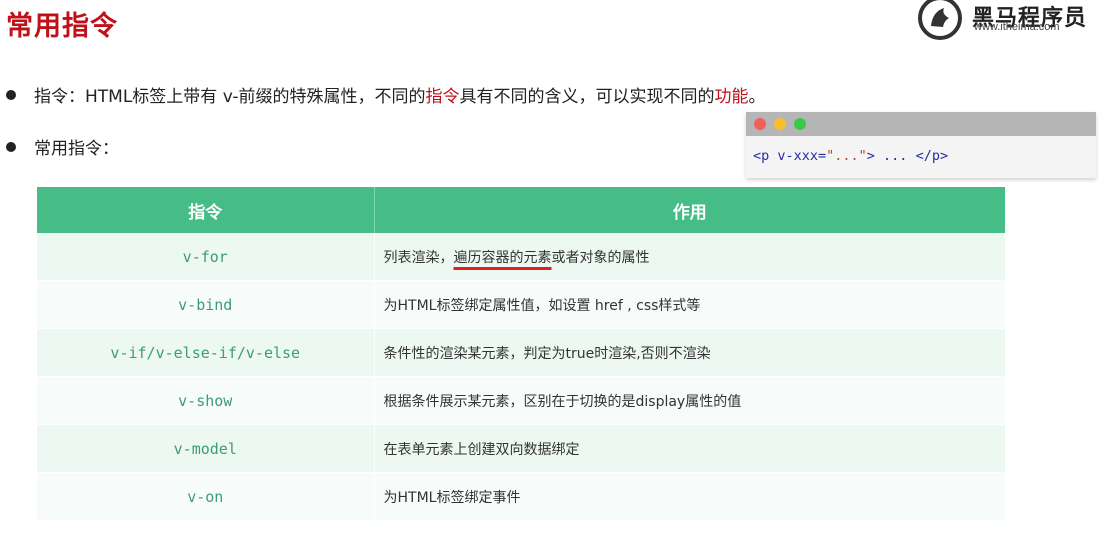 This screenshot has height=543, width=1101. Describe the element at coordinates (206, 352) in the screenshot. I see `directive-cell: v-if/v-else-if/v-else` at that location.